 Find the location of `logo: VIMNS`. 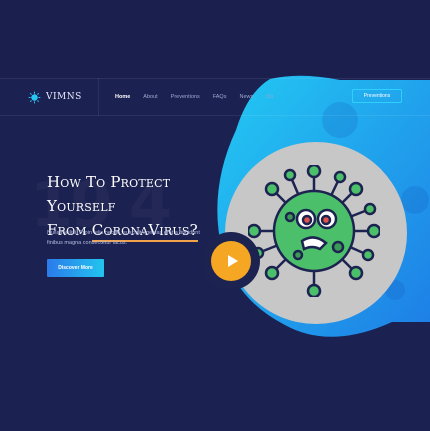

logo: VIMNS is located at coordinates (55, 97).